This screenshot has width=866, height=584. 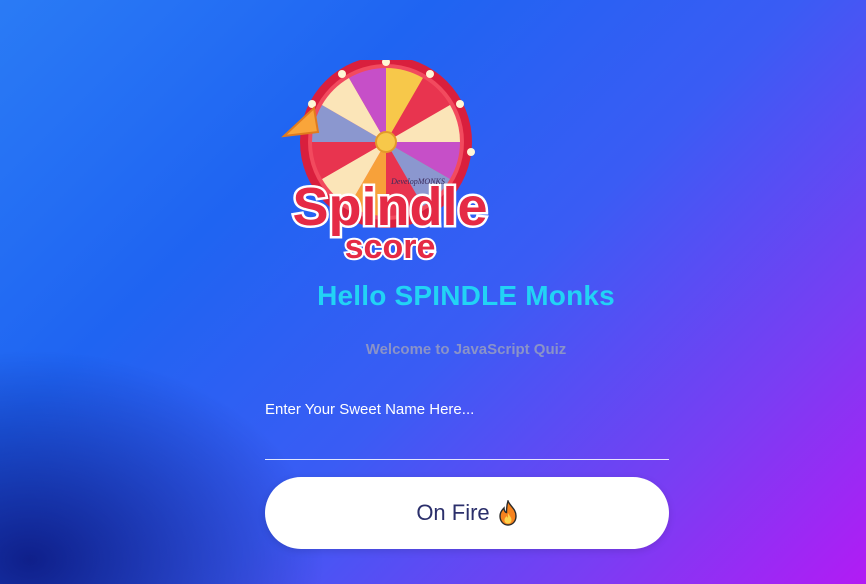 I want to click on name-input, so click(x=467, y=430).